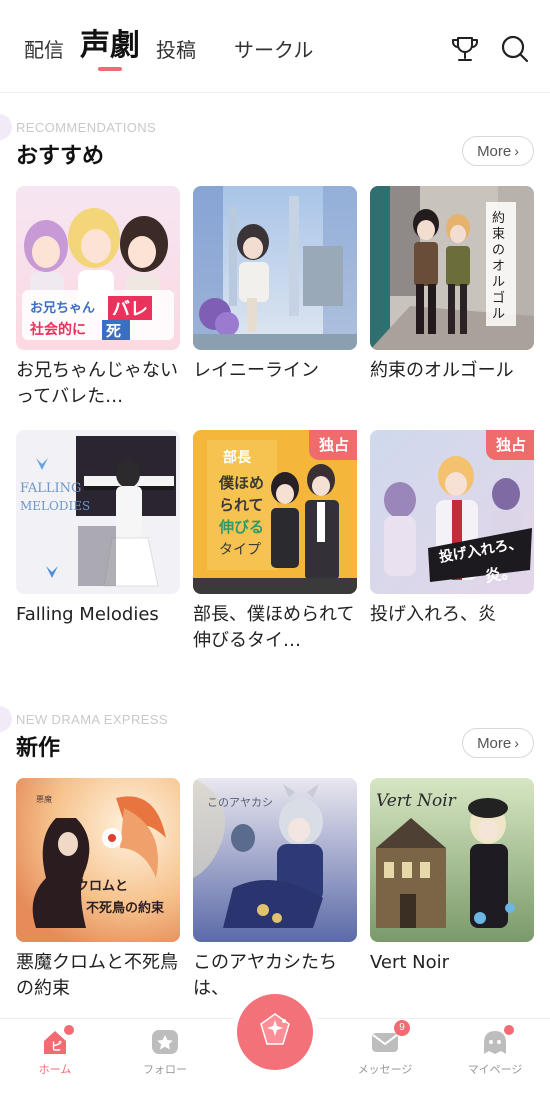 This screenshot has width=550, height=1096. I want to click on svg-text: このアヤカシ, so click(240, 802).